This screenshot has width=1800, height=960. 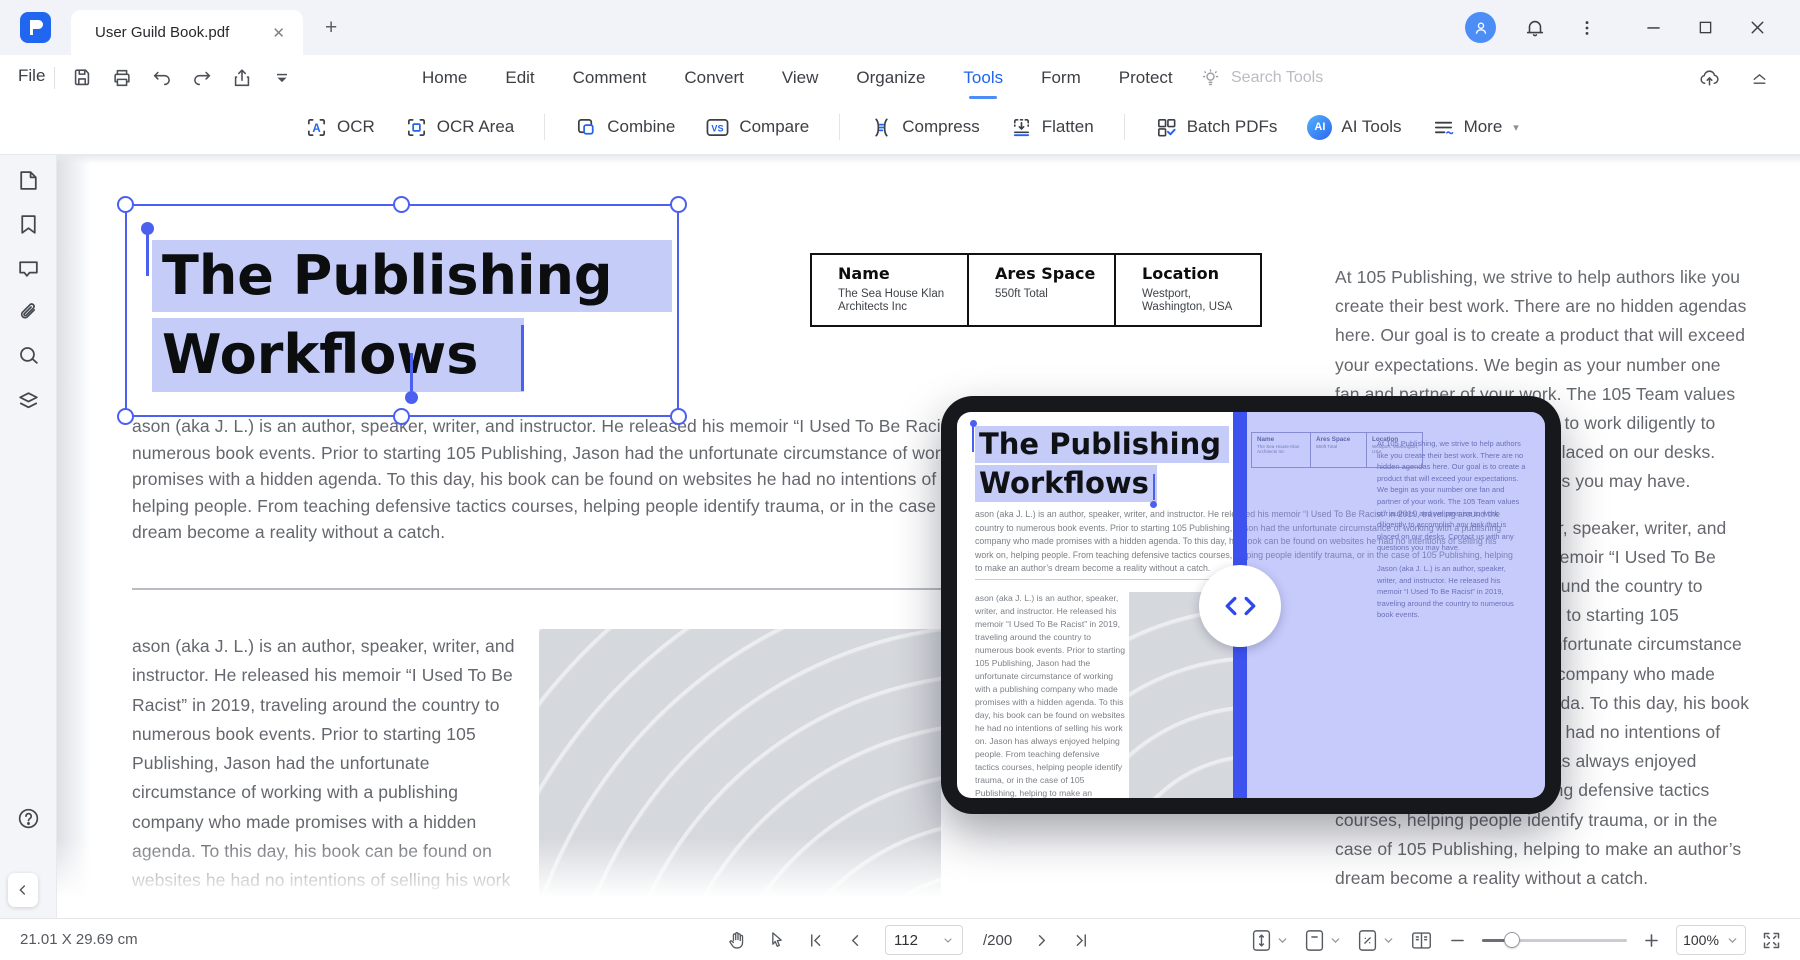 What do you see at coordinates (678, 204) in the screenshot?
I see `selection-handle-ne` at bounding box center [678, 204].